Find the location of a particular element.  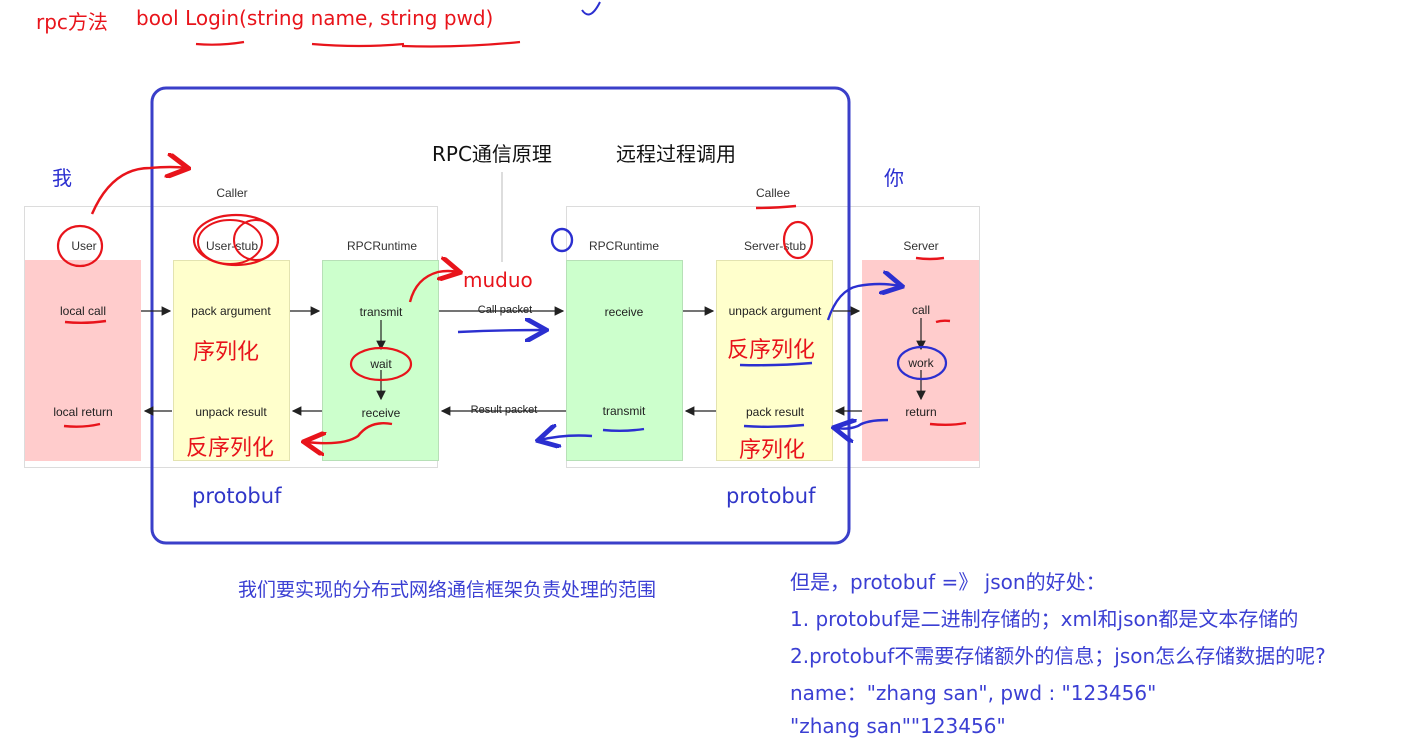

note-line-1: 但是，protobuf =》 json的好处： is located at coordinates (948, 582).